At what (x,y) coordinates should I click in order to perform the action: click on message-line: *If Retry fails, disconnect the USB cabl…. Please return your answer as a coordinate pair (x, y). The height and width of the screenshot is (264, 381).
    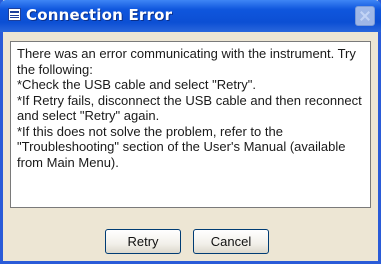
    Looking at the image, I should click on (189, 100).